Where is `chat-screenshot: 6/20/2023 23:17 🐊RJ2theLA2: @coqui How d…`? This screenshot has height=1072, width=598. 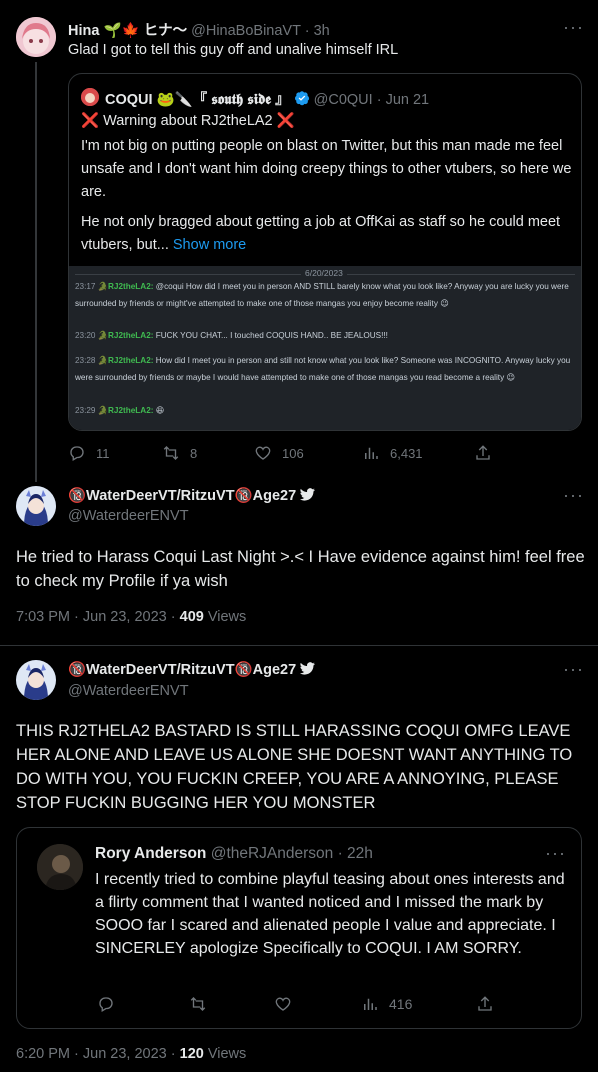
chat-screenshot: 6/20/2023 23:17 🐊RJ2theLA2: @coqui How d… is located at coordinates (325, 348).